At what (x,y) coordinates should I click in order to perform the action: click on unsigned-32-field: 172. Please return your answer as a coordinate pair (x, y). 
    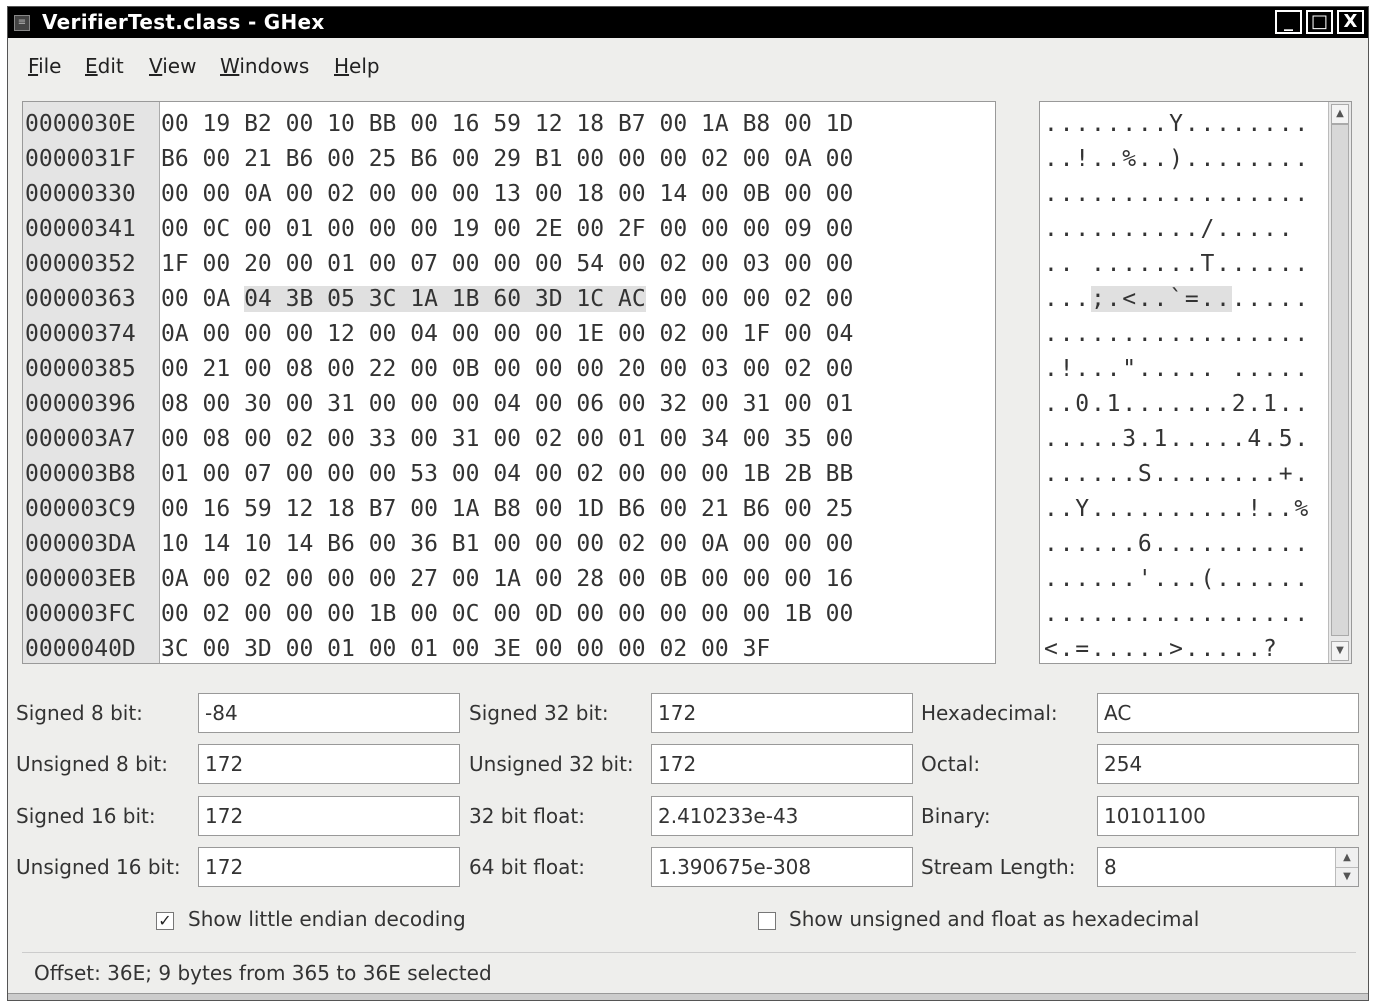
    Looking at the image, I should click on (782, 764).